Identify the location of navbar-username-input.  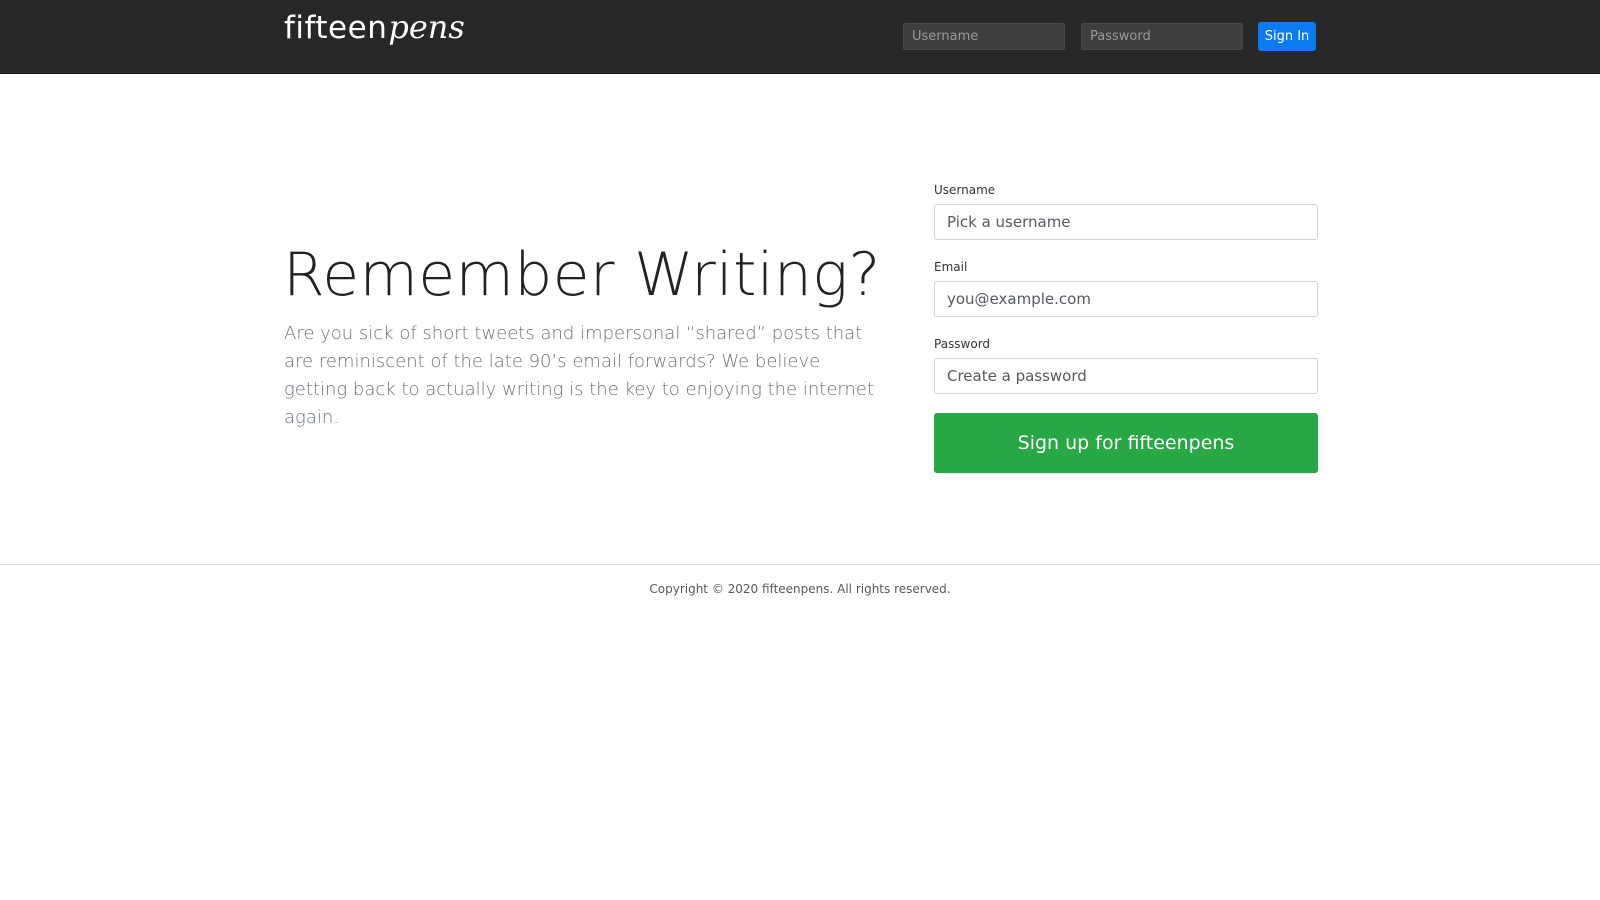
(984, 36).